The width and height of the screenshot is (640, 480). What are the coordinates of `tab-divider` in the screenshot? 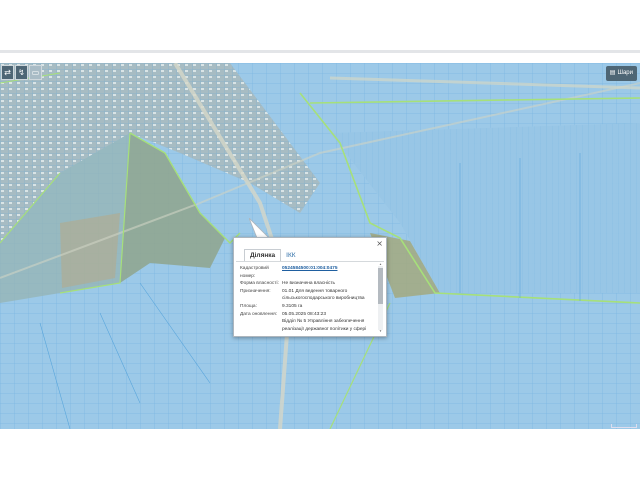 It's located at (310, 261).